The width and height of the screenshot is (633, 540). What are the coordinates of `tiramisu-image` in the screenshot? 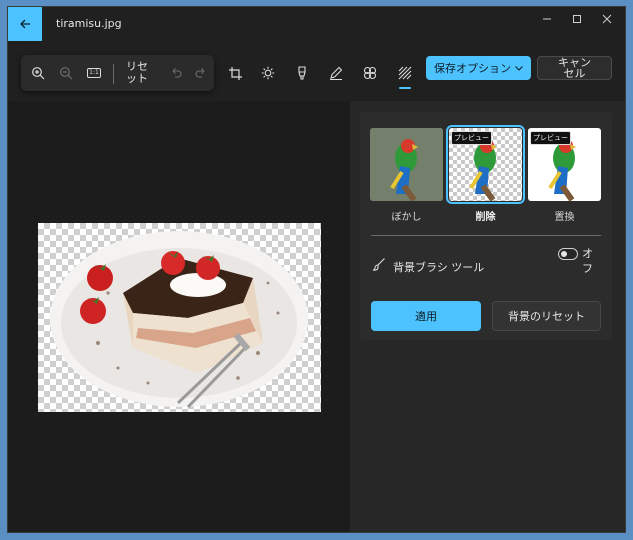 It's located at (179, 320).